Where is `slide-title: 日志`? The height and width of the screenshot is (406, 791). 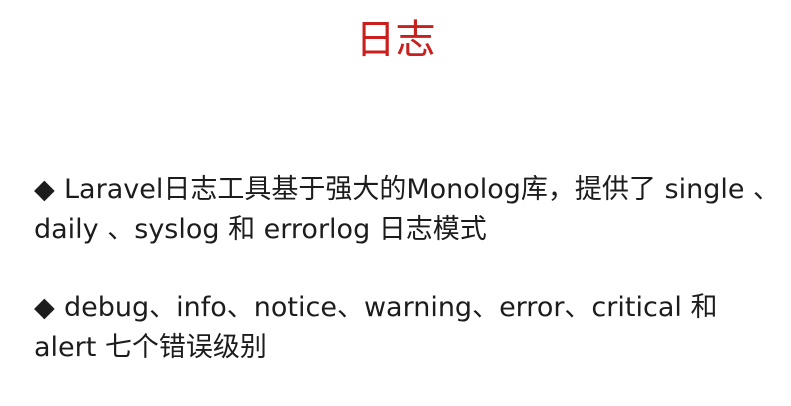 slide-title: 日志 is located at coordinates (395, 40).